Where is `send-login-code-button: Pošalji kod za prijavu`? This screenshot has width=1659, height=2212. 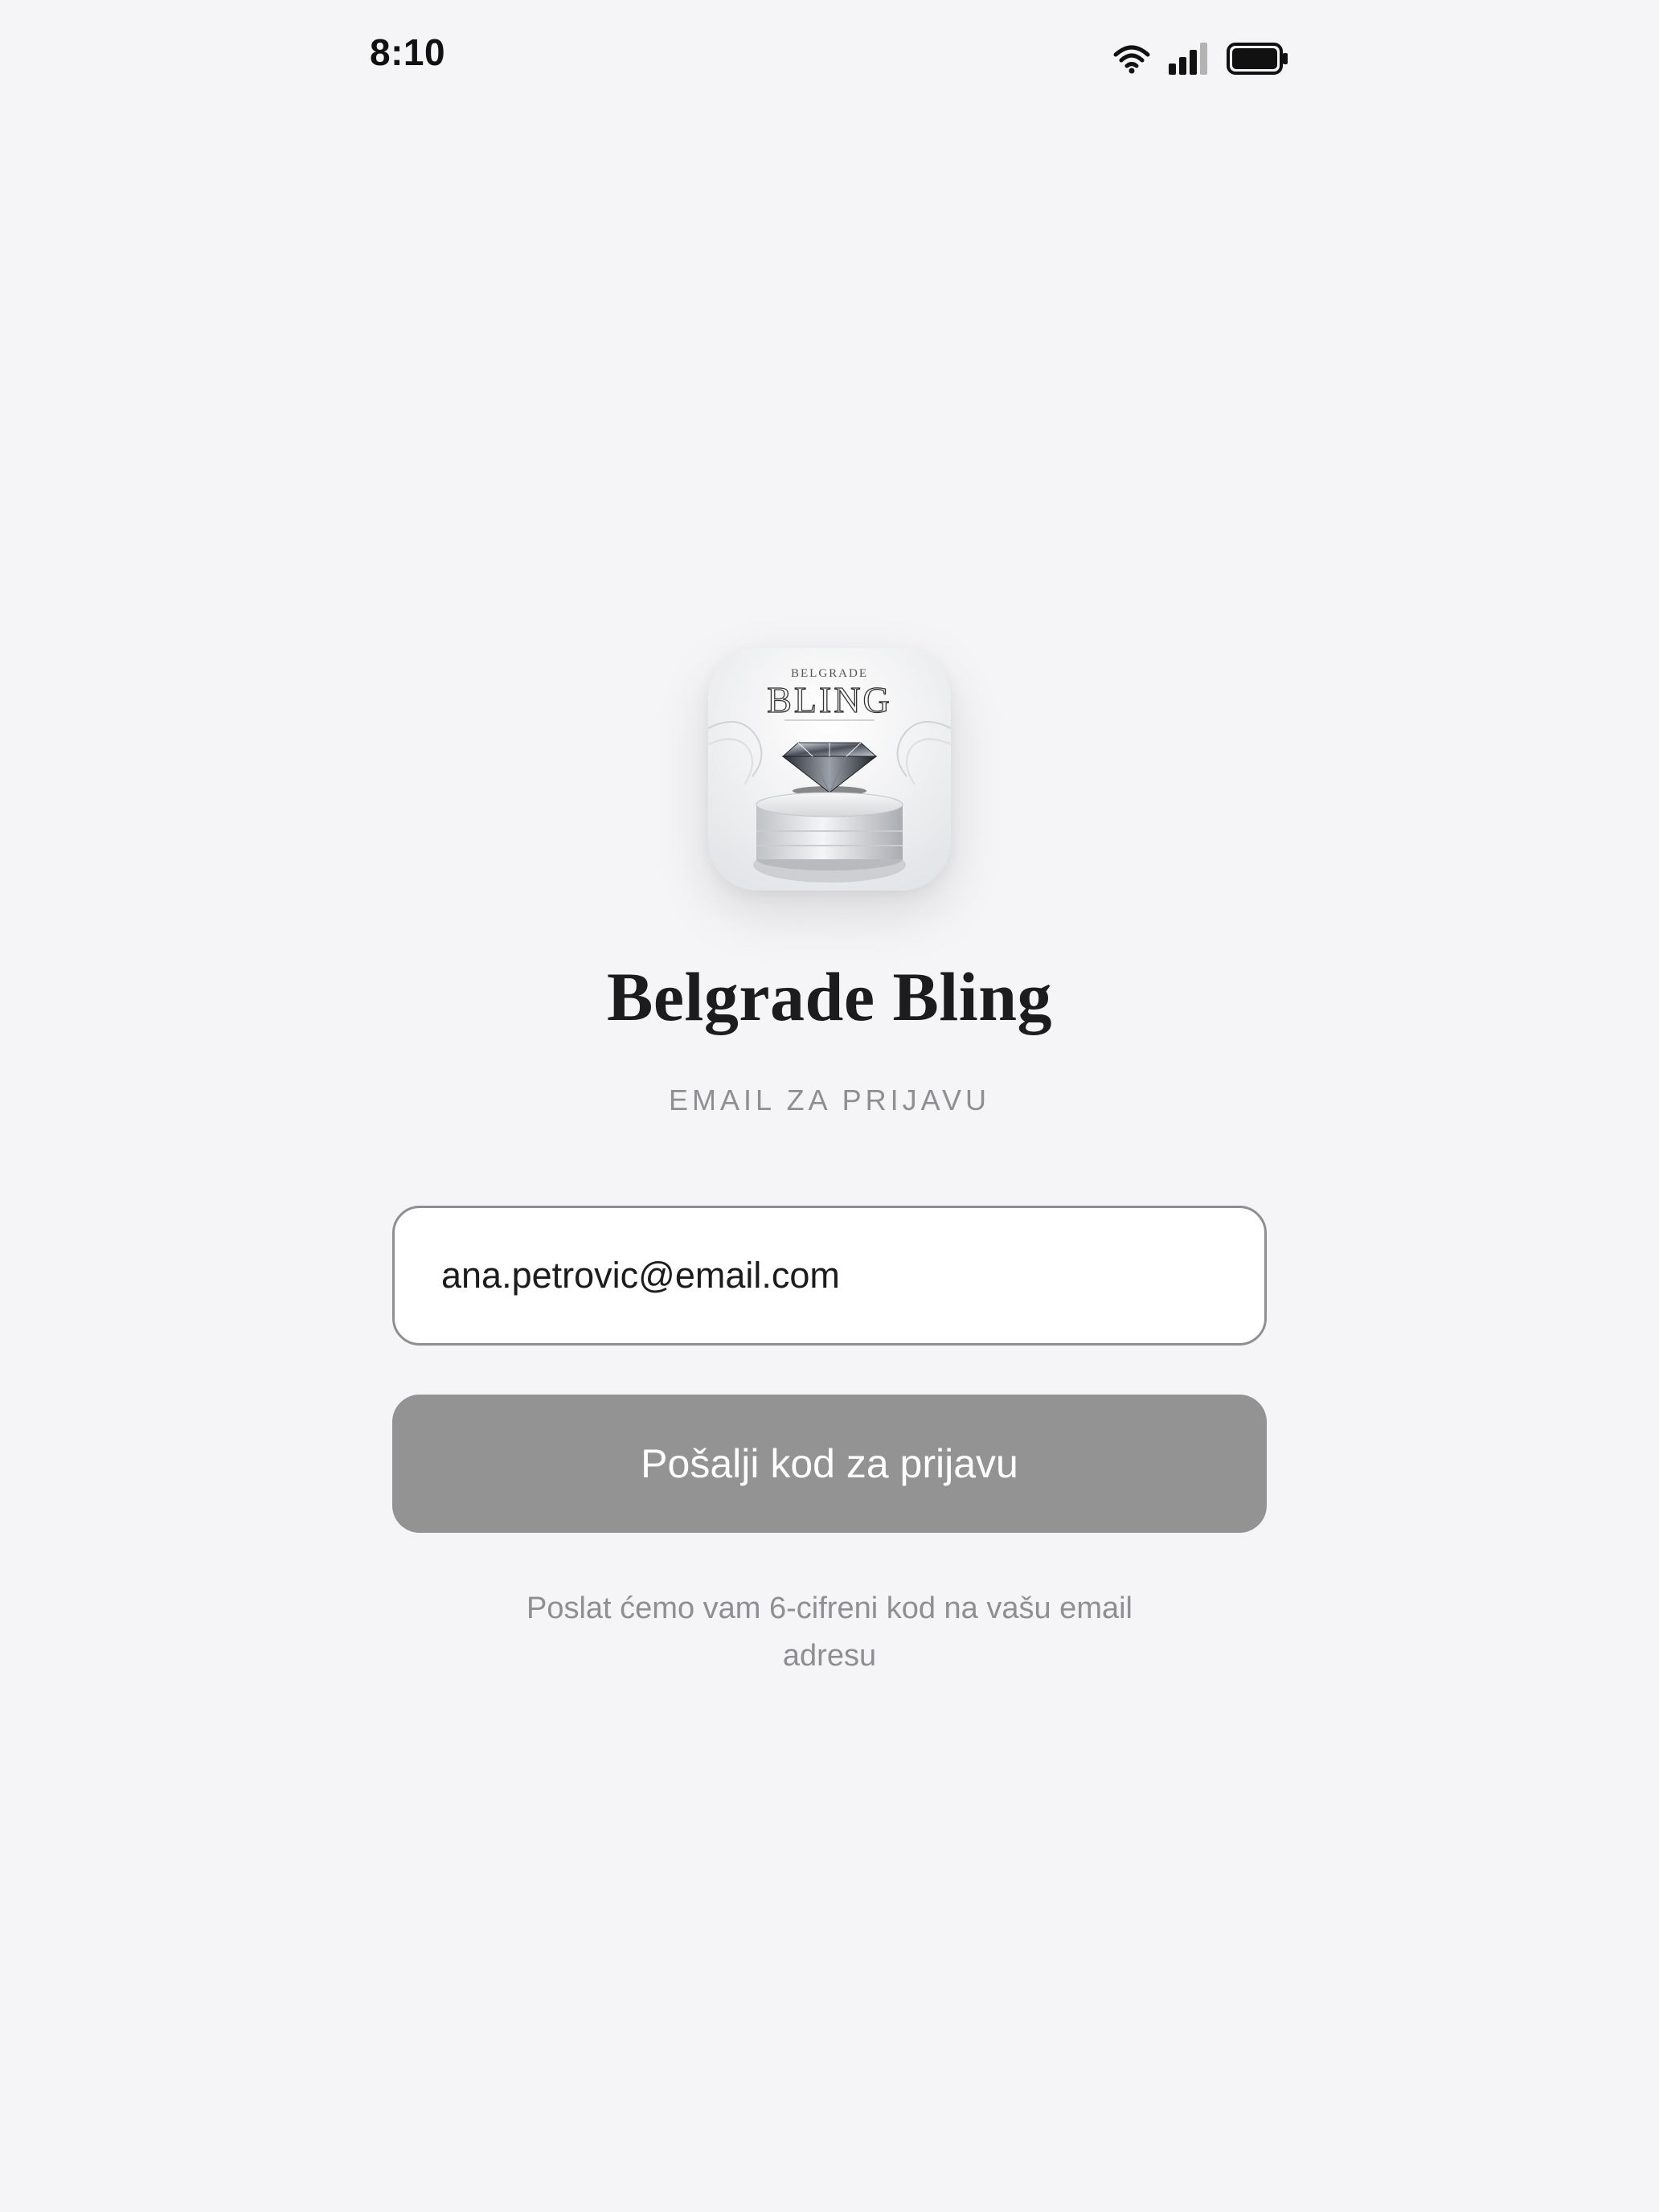
send-login-code-button: Pošalji kod za prijavu is located at coordinates (829, 1464).